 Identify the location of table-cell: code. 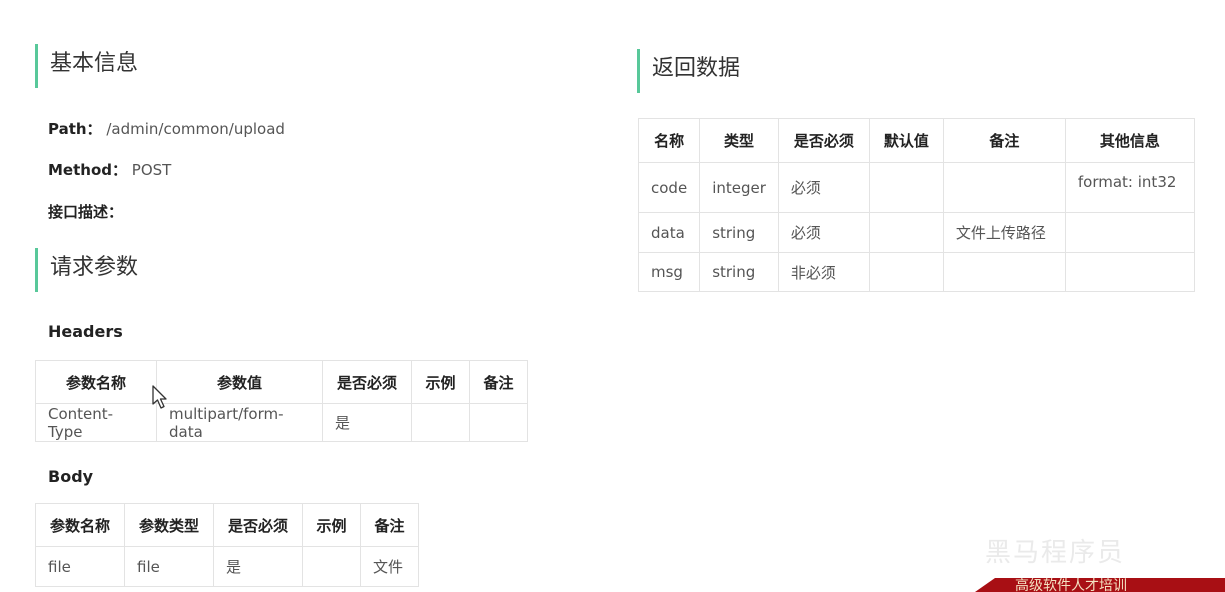
(669, 187).